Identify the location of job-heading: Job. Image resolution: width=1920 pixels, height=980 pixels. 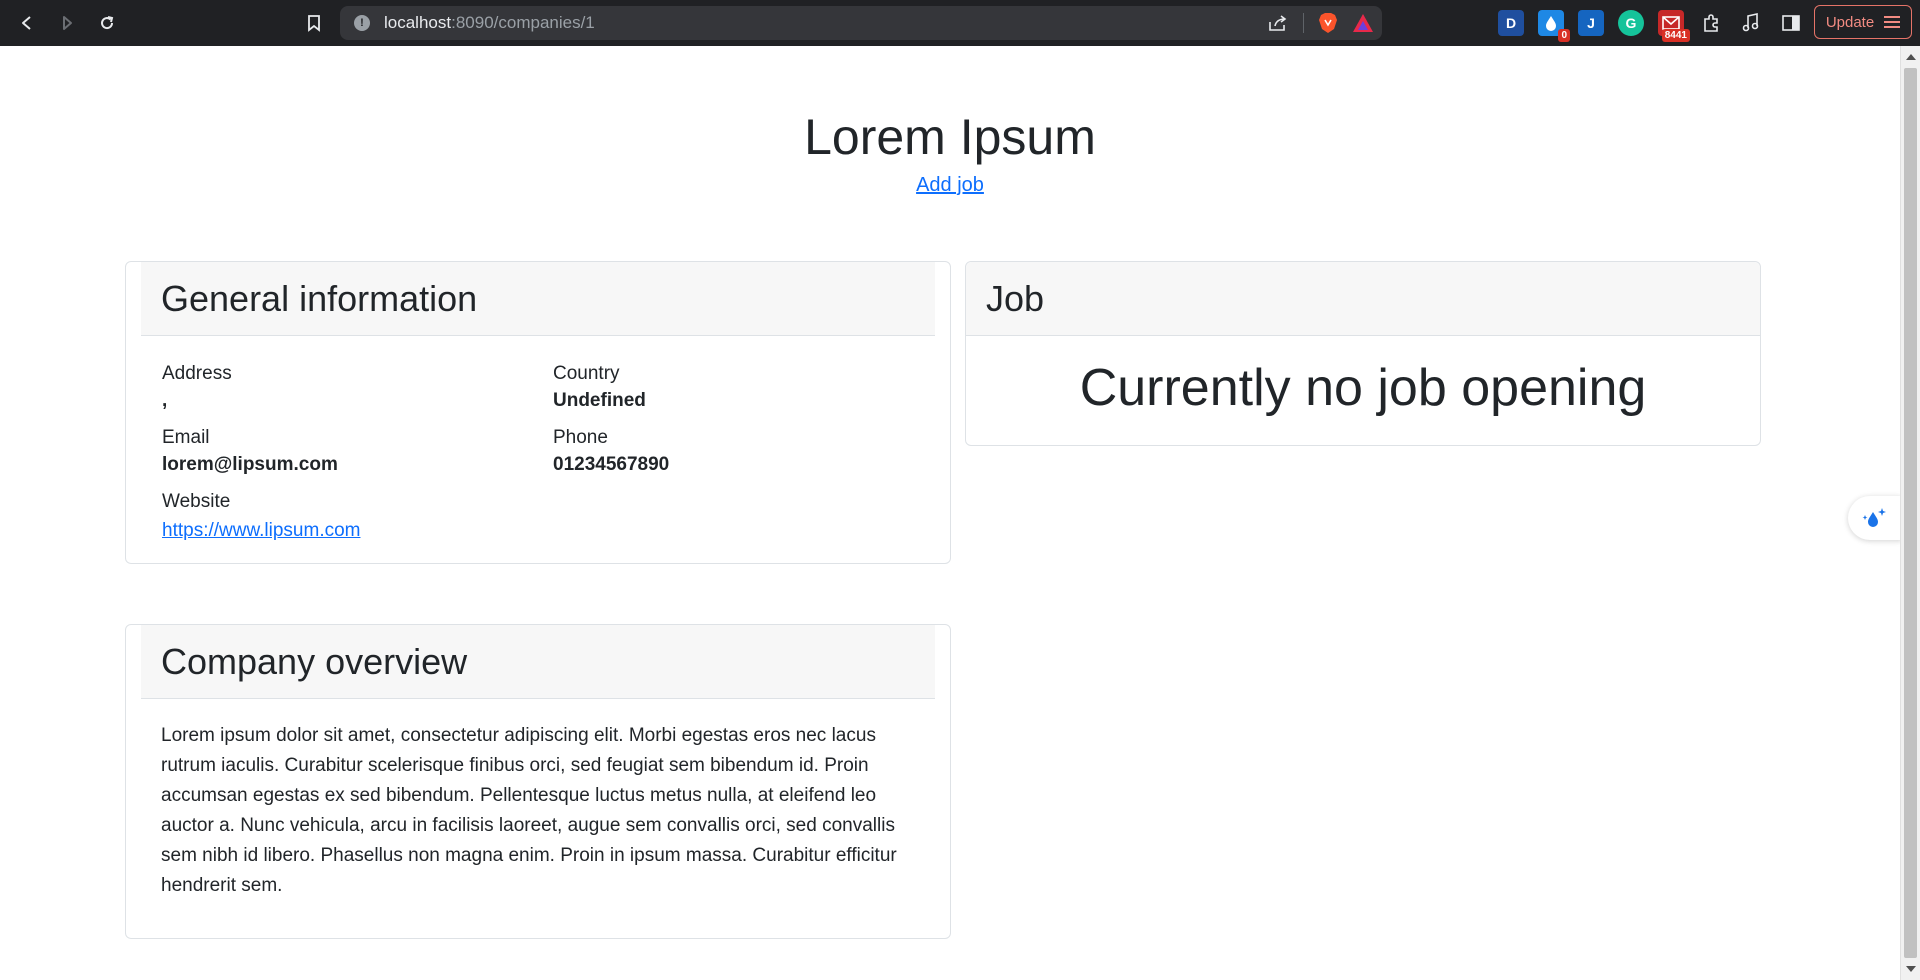
(1015, 298).